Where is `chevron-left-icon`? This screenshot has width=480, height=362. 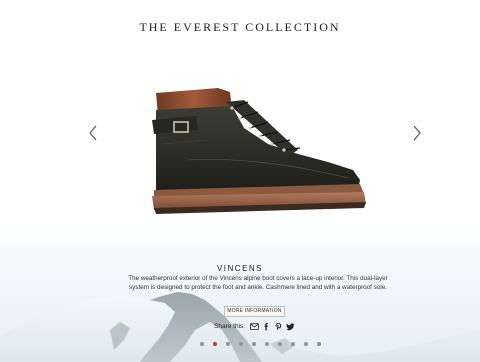 chevron-left-icon is located at coordinates (93, 133).